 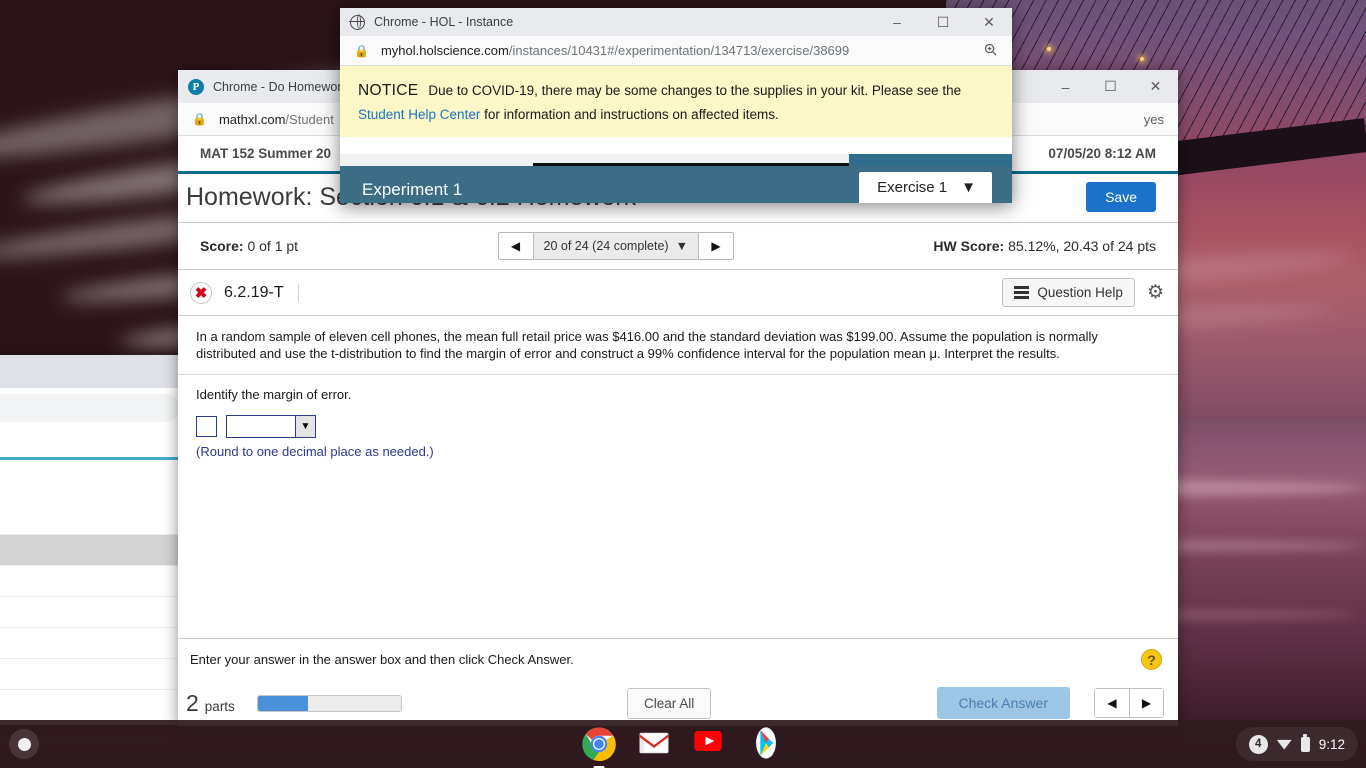 I want to click on footer-next-button: ▶, so click(x=1145, y=703).